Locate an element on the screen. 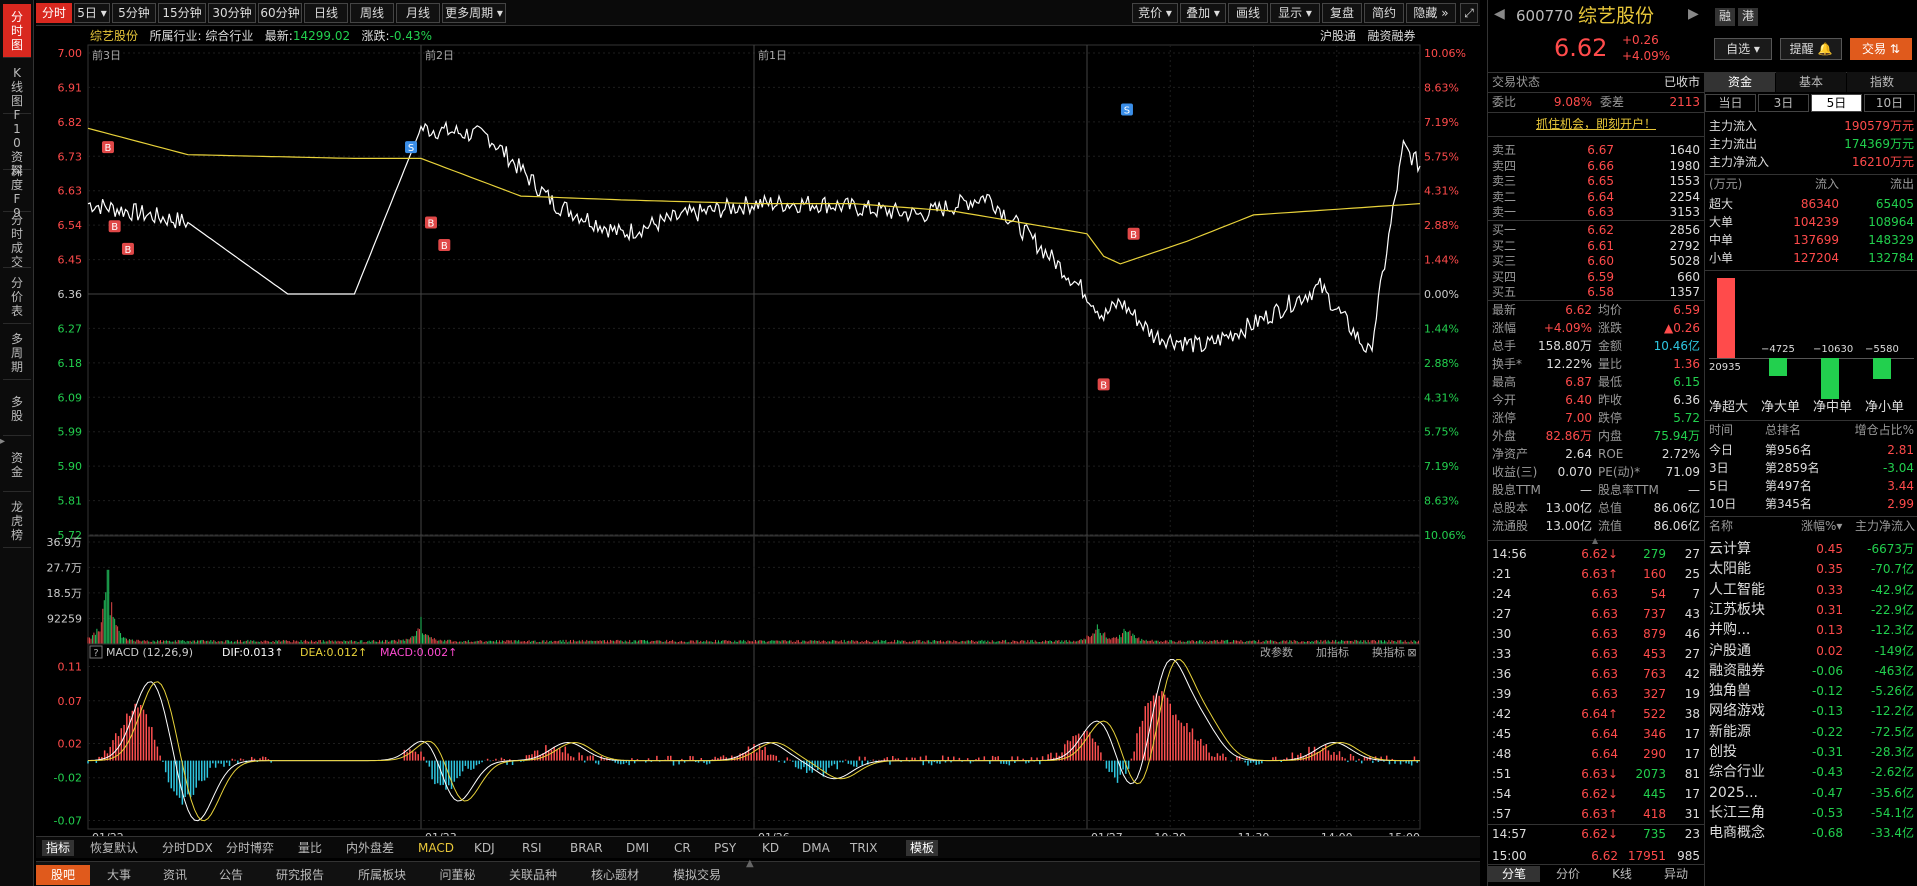 The height and width of the screenshot is (886, 1917). bottom-tab-7: 关联品种 is located at coordinates (533, 875).